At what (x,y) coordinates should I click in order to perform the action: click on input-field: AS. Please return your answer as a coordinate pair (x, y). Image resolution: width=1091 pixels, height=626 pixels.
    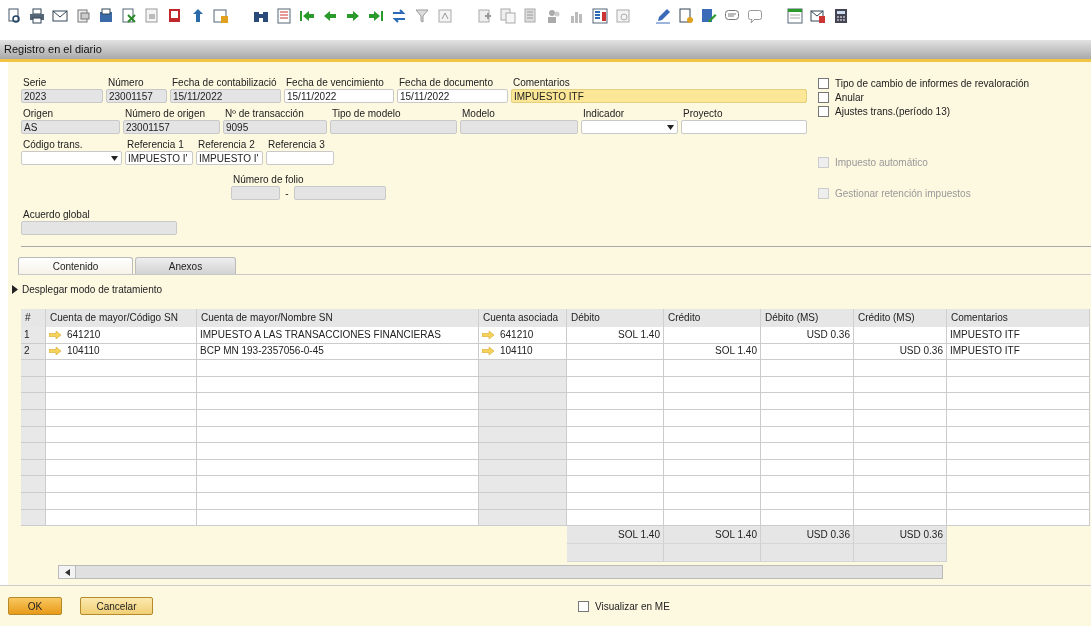
    Looking at the image, I should click on (70, 127).